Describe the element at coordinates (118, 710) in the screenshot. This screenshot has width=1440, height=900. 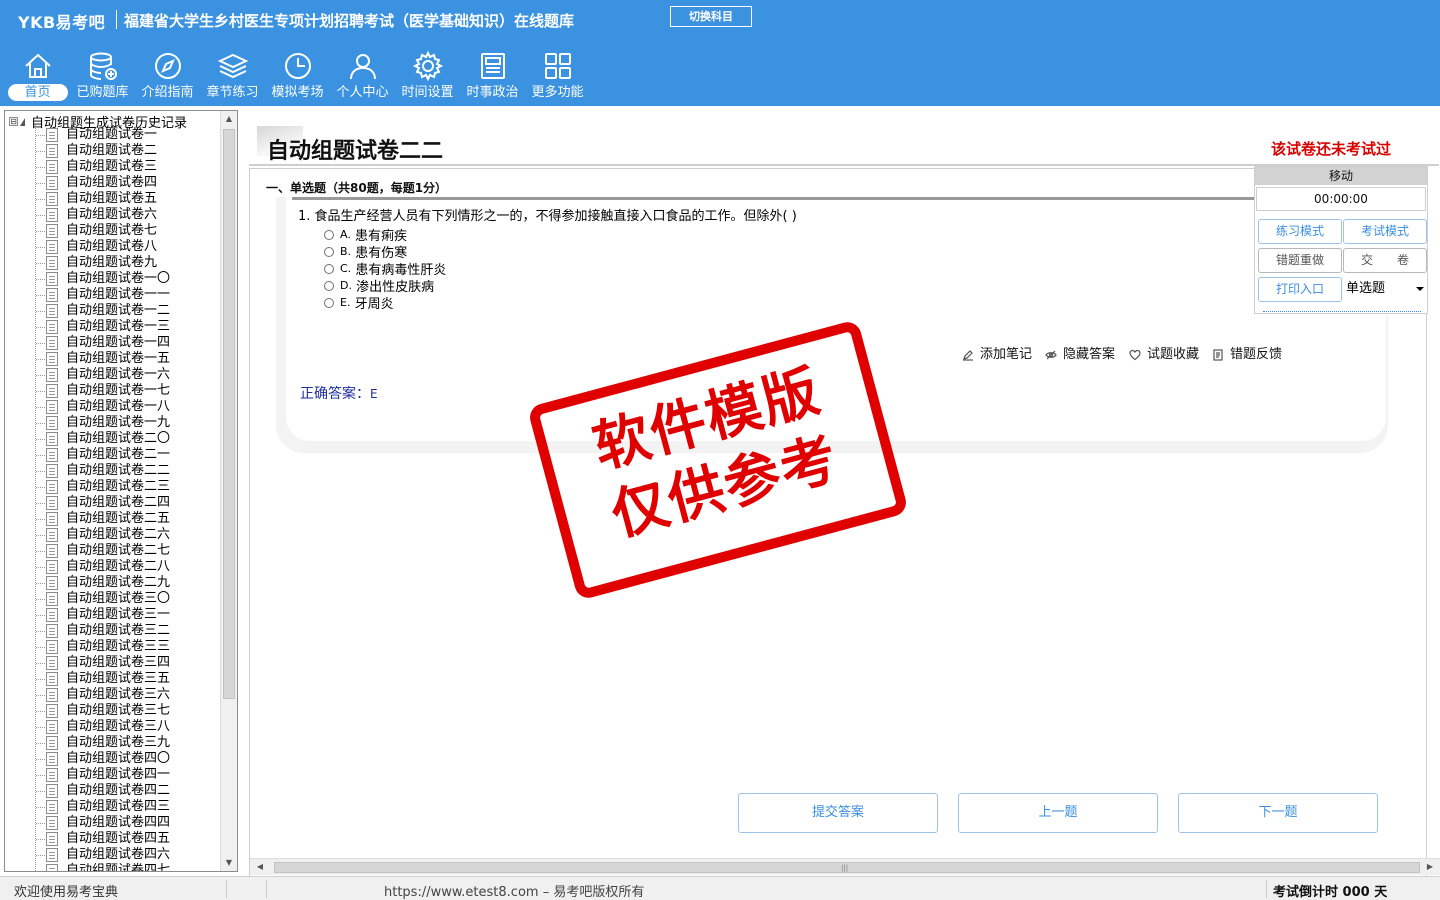
I see `tree-item-label: 自动组题试卷三七` at that location.